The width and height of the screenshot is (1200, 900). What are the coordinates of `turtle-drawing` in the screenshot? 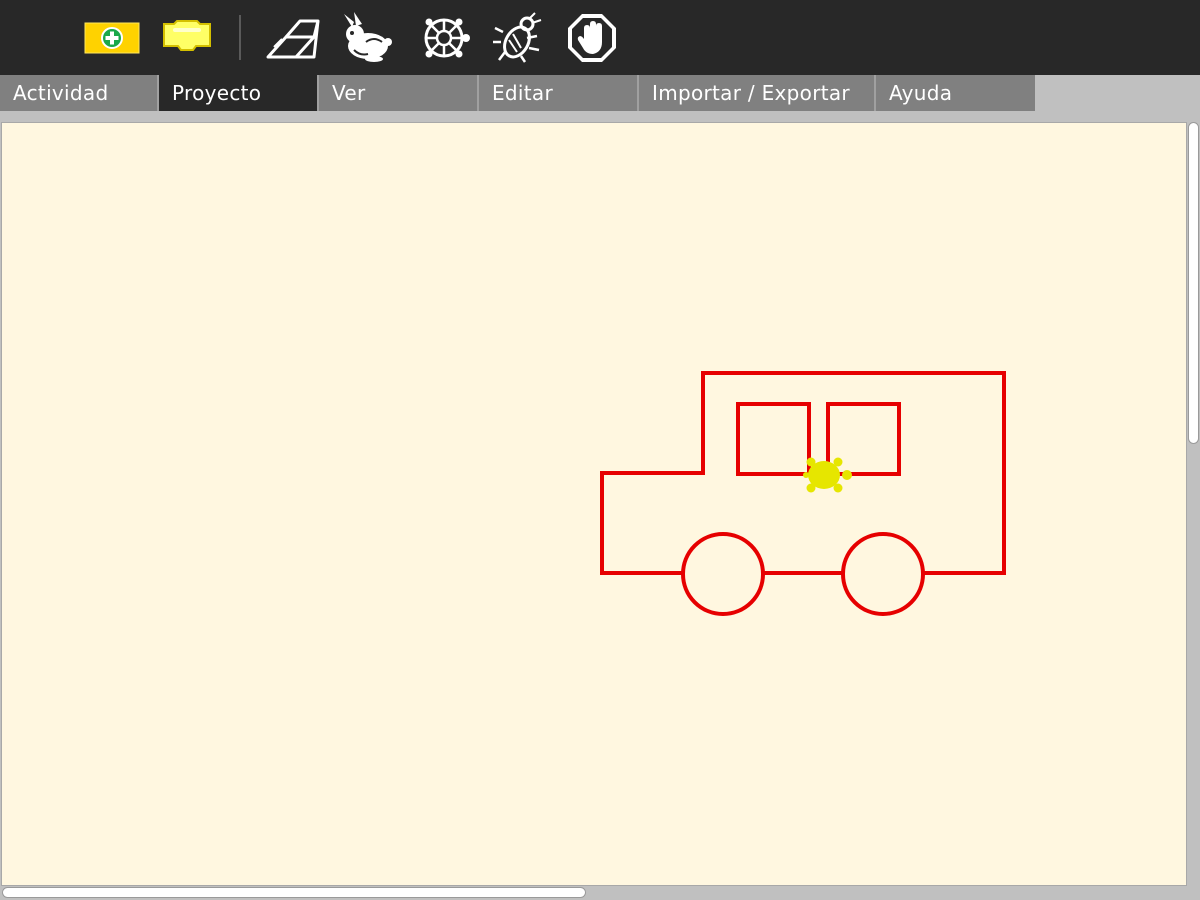 It's located at (803, 493).